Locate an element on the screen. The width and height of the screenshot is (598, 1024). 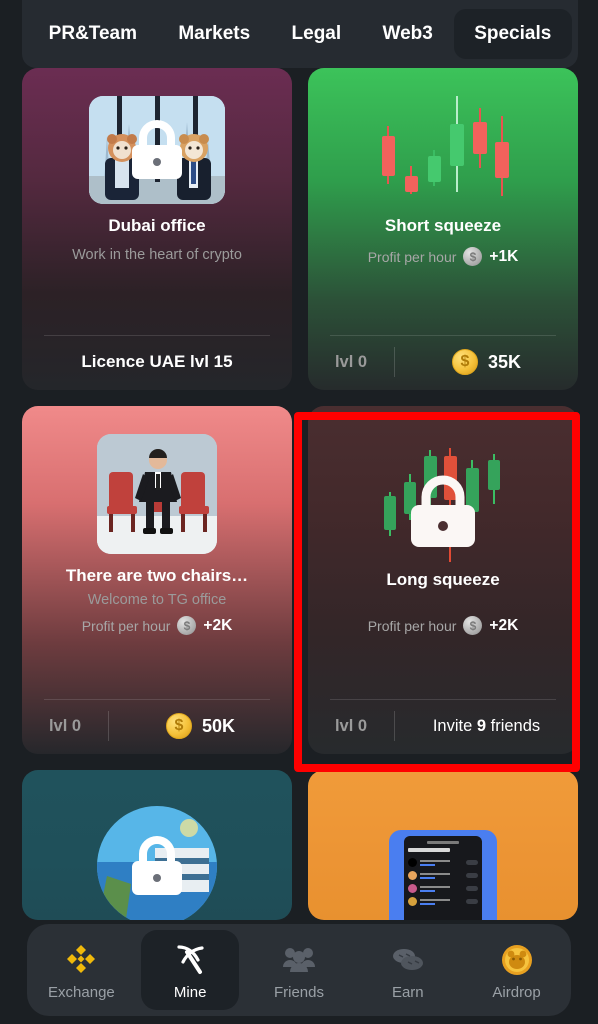
card-footer: lvl 0 $ 35K is located at coordinates (443, 362).